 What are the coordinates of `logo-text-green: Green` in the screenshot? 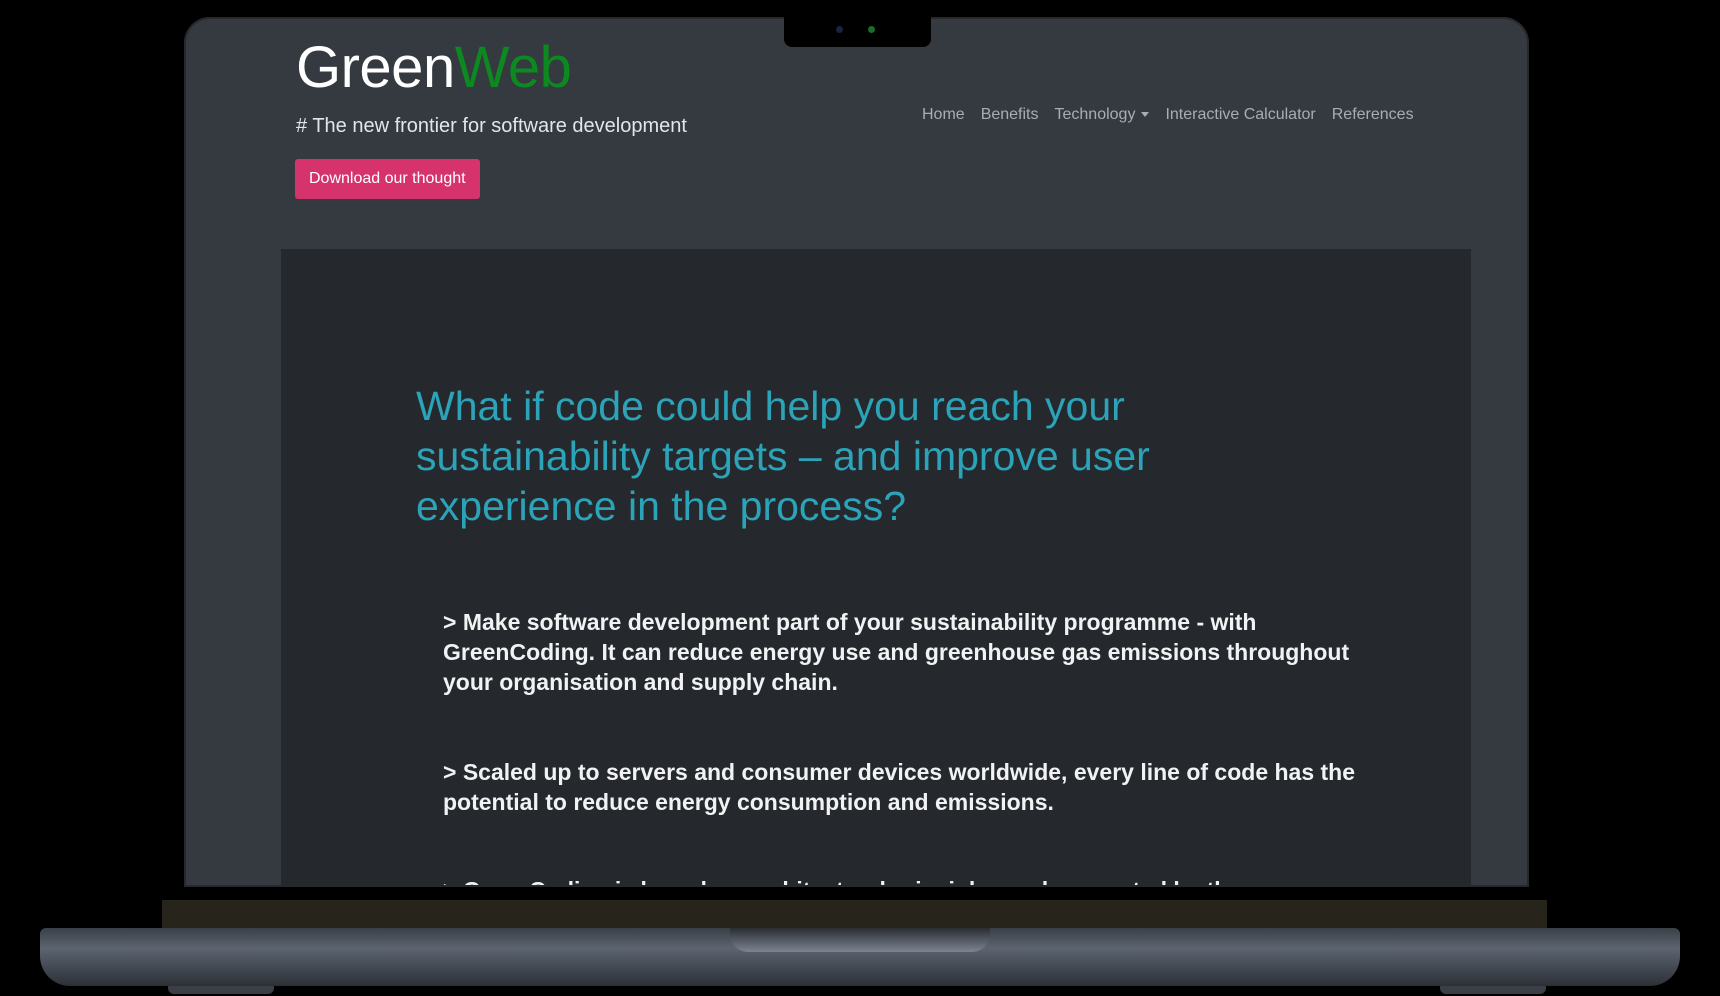 It's located at (375, 67).